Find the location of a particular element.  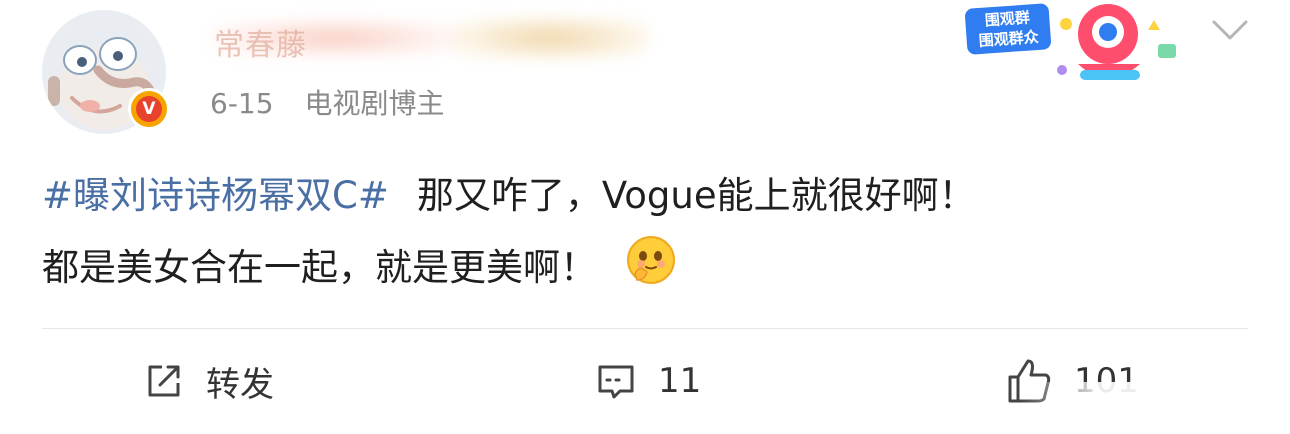

post-date: 6-15 is located at coordinates (242, 103).